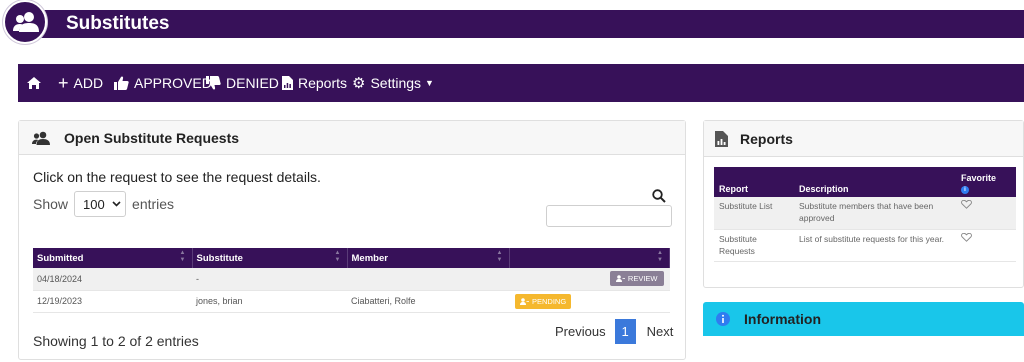  I want to click on entries-select-value: 100, so click(94, 204).